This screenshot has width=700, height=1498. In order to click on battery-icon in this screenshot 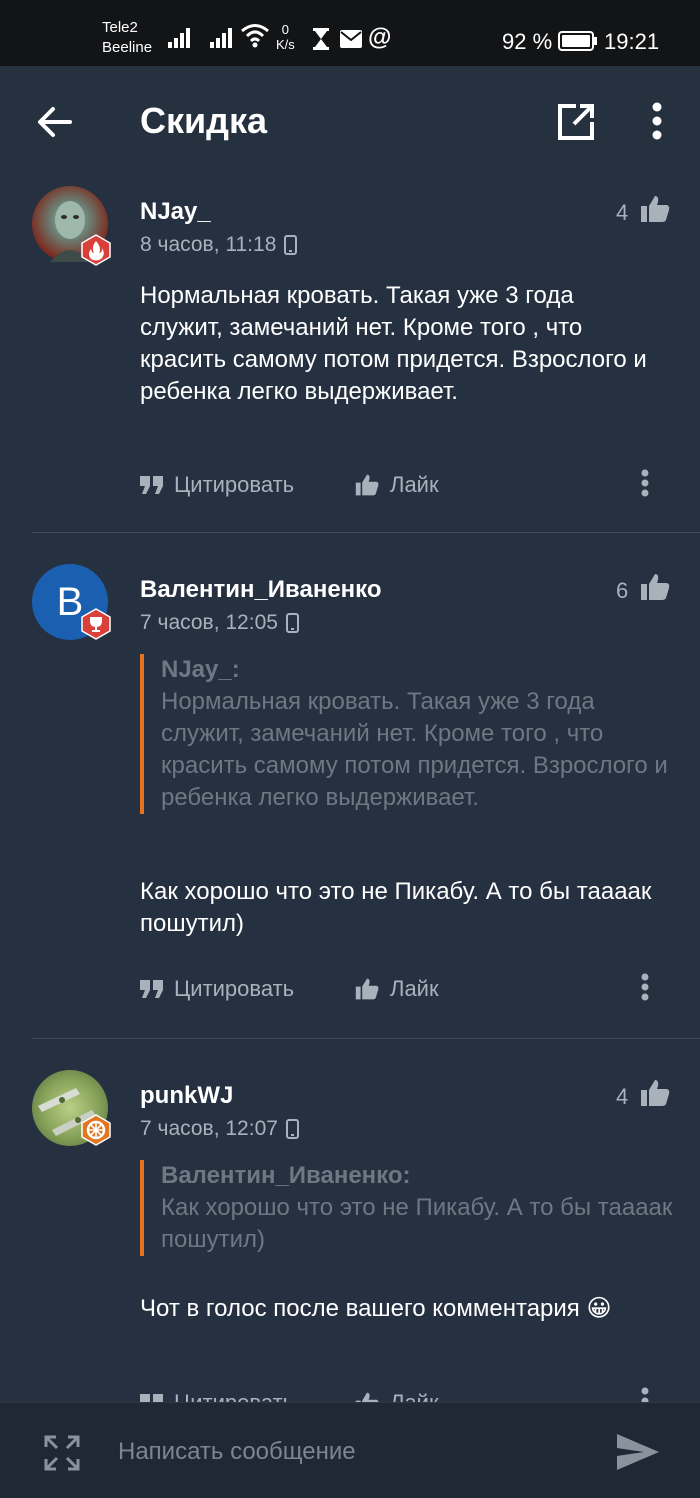, I will do `click(577, 41)`.